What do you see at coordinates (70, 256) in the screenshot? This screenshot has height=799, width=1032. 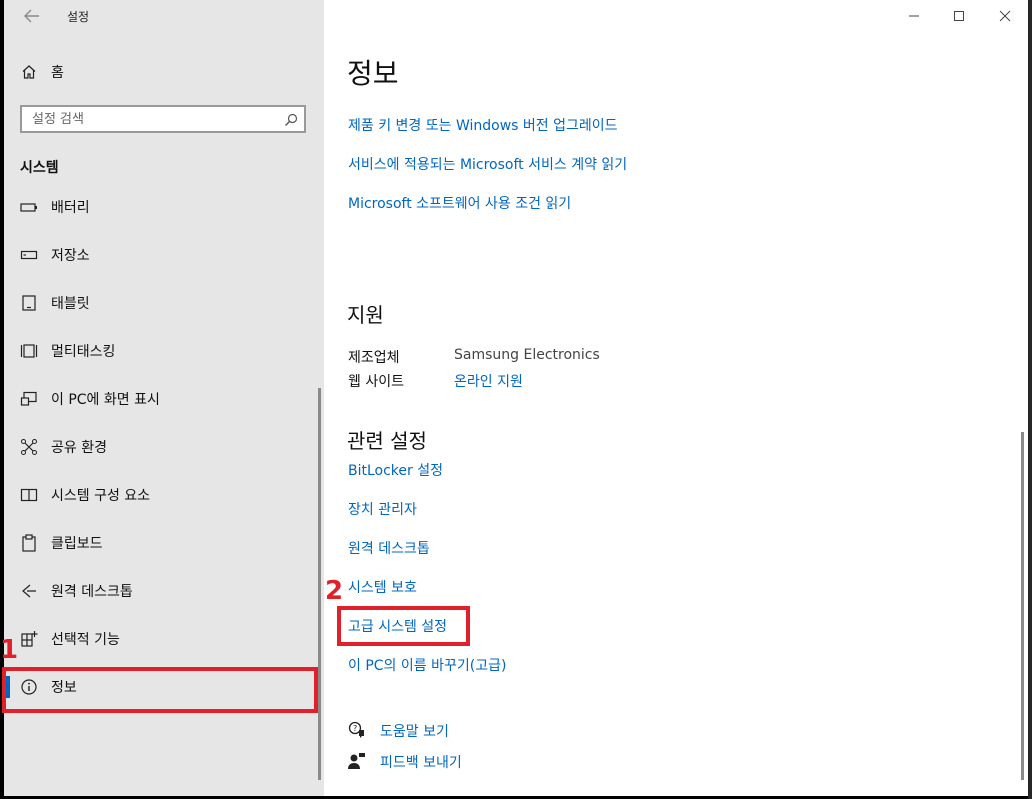 I see `sidebar-item-label: 저장소` at bounding box center [70, 256].